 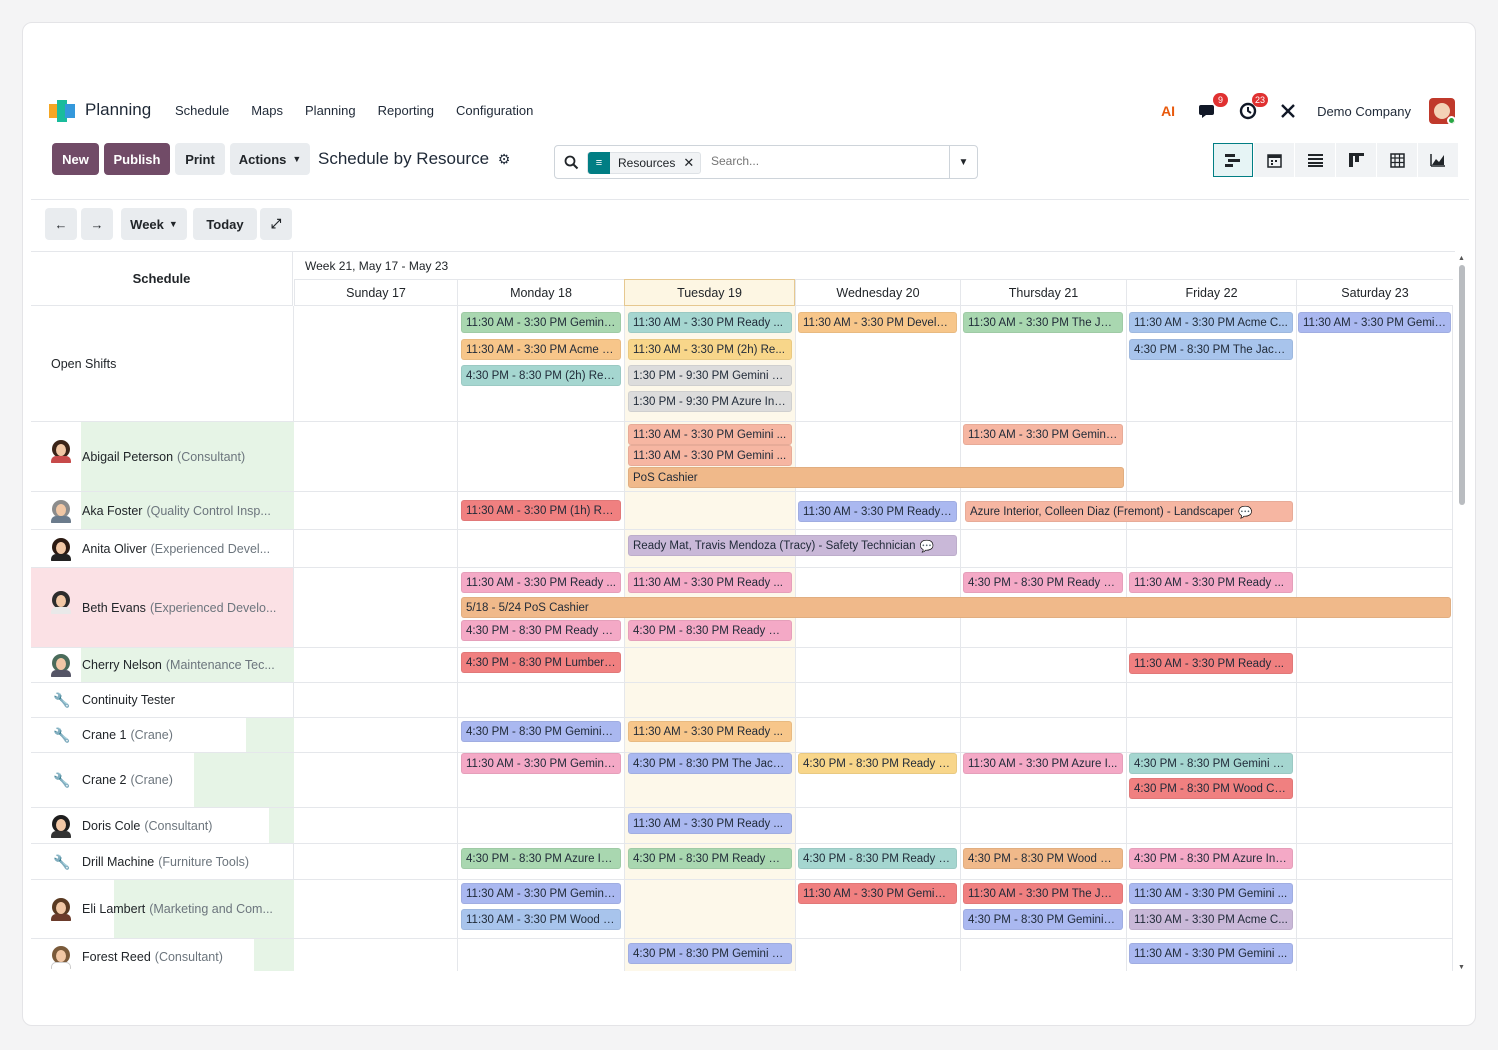 I want to click on calendar-view-button, so click(x=1274, y=160).